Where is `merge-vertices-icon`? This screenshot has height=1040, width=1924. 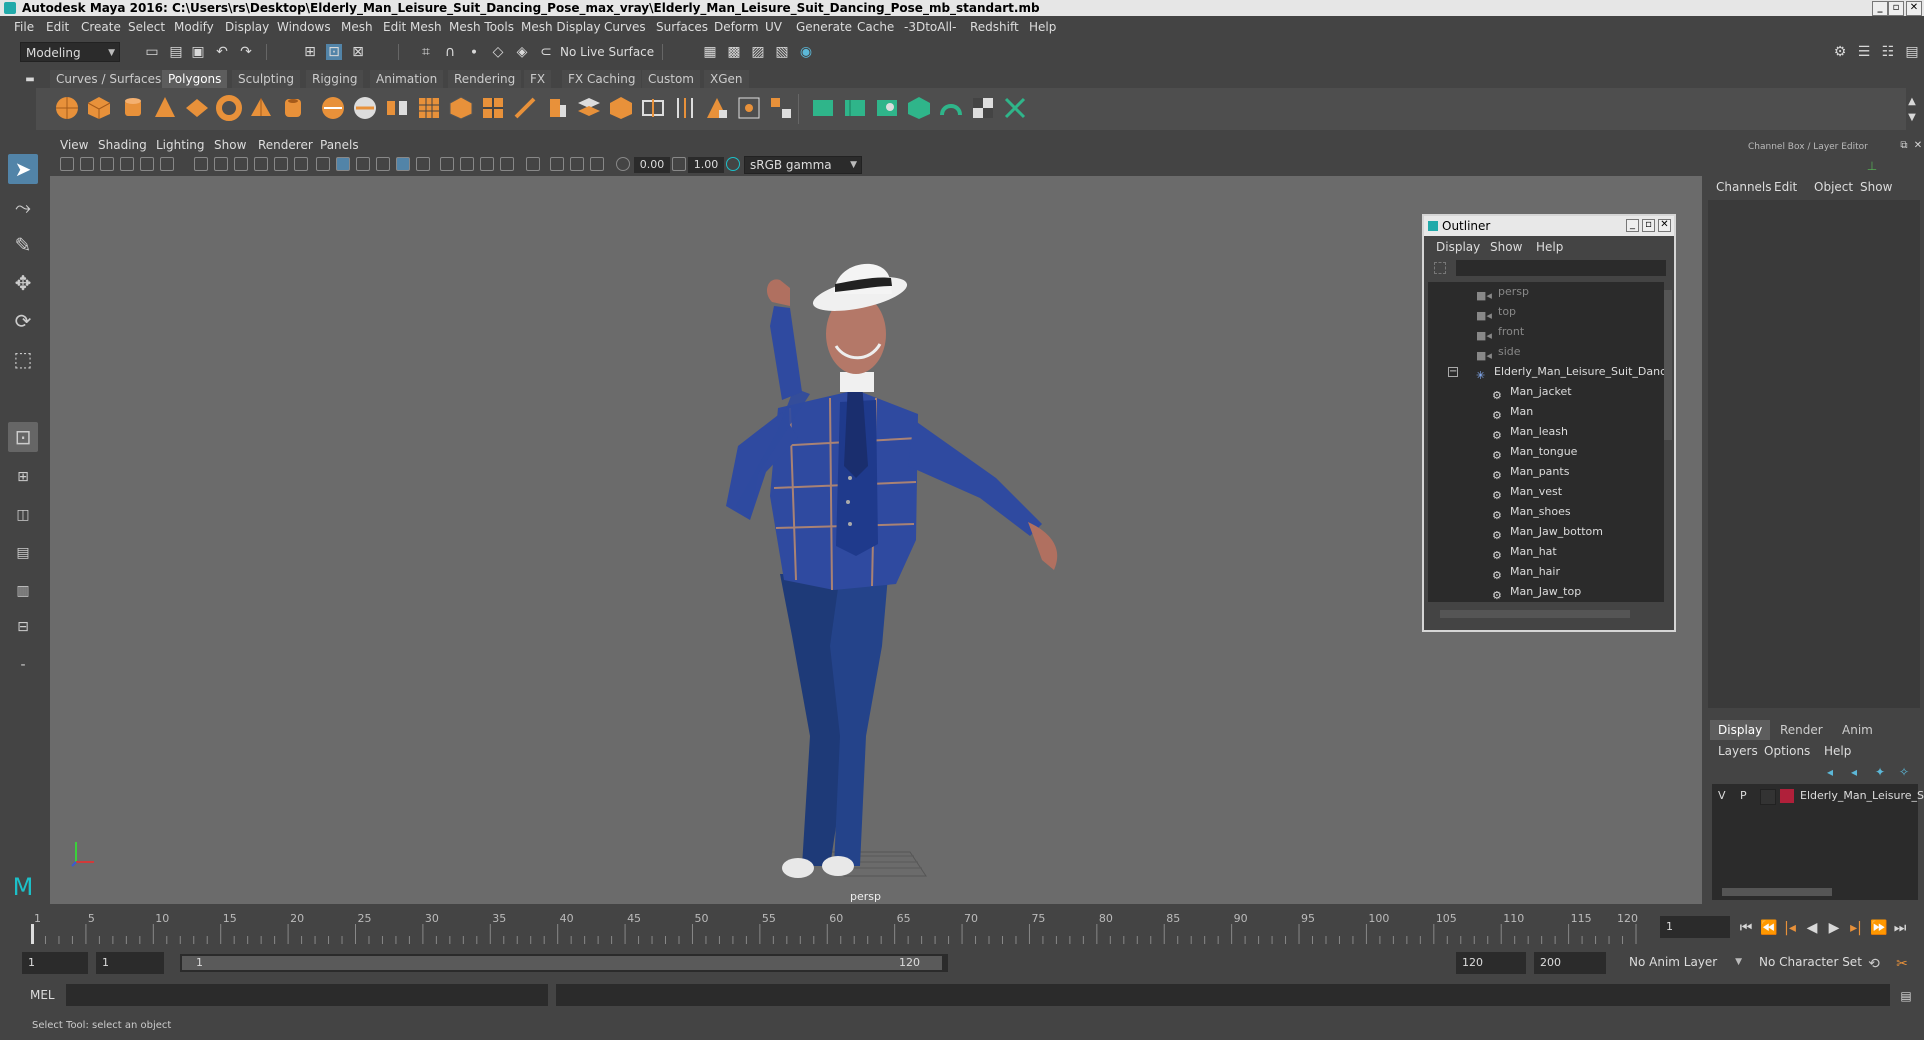 merge-vertices-icon is located at coordinates (781, 108).